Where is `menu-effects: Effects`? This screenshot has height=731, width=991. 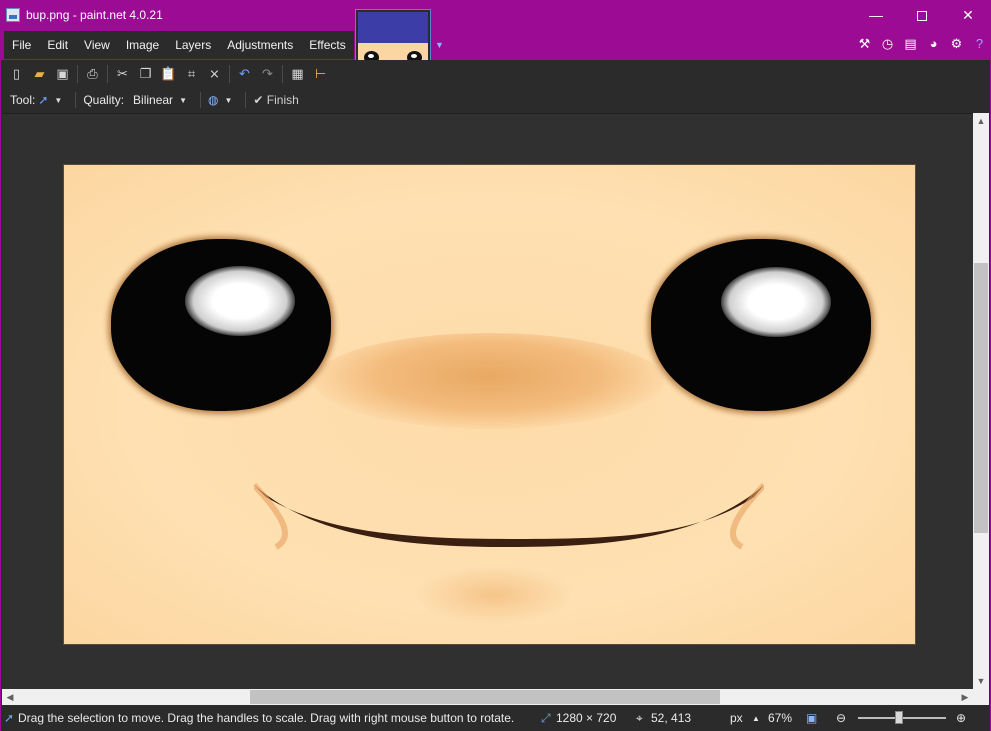 menu-effects: Effects is located at coordinates (327, 45).